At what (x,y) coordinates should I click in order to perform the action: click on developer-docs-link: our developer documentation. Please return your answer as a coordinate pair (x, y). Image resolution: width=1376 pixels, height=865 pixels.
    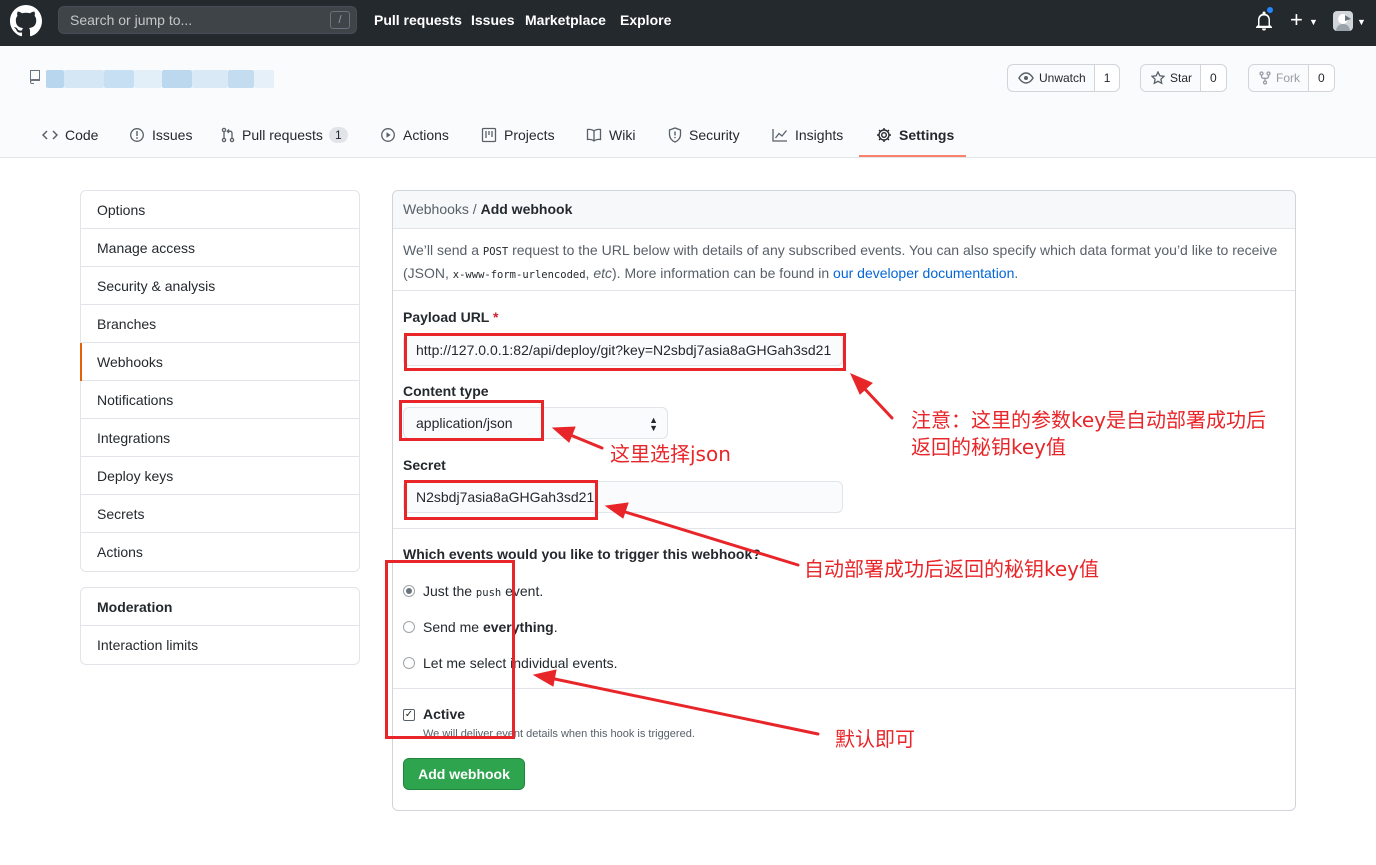
    Looking at the image, I should click on (923, 273).